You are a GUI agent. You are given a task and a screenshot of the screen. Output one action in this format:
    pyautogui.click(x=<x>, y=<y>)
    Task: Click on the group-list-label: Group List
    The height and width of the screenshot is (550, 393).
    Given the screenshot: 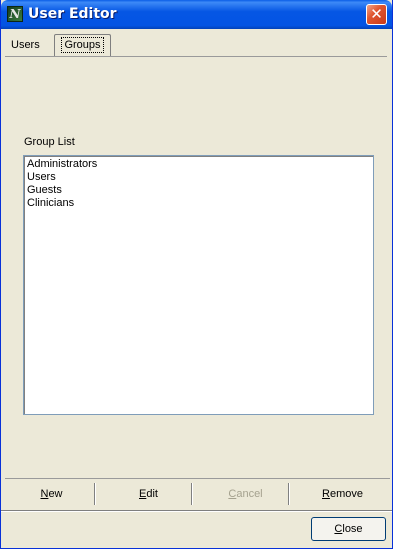 What is the action you would take?
    pyautogui.click(x=49, y=142)
    